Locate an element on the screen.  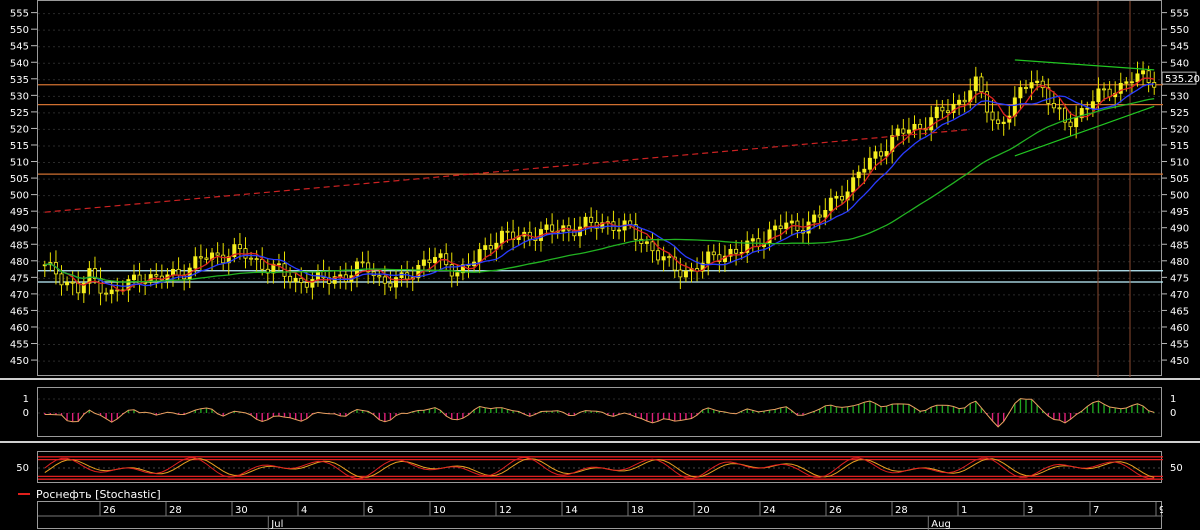
y-tick-label: 485 is located at coordinates (1179, 245).